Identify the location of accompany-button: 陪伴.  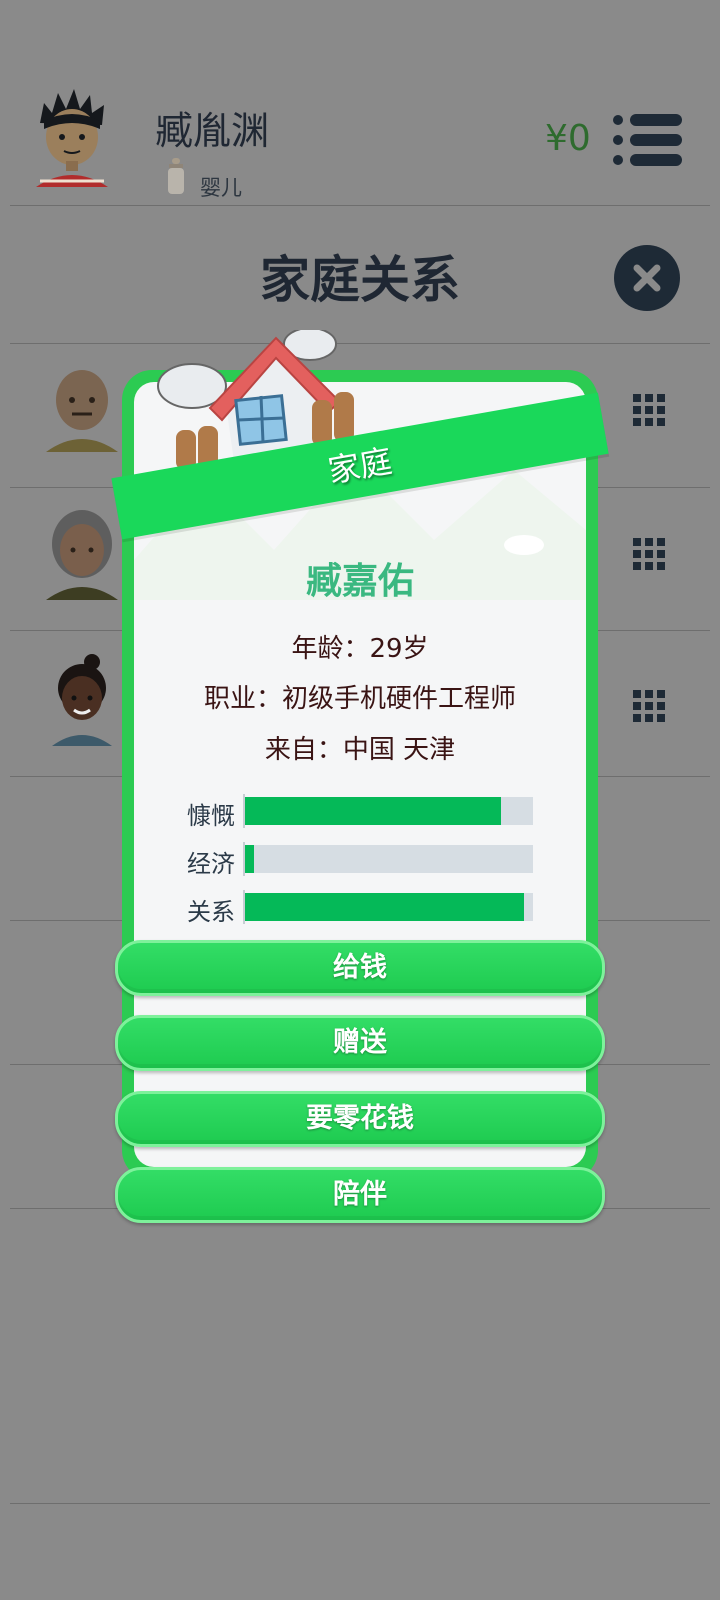
(360, 1195).